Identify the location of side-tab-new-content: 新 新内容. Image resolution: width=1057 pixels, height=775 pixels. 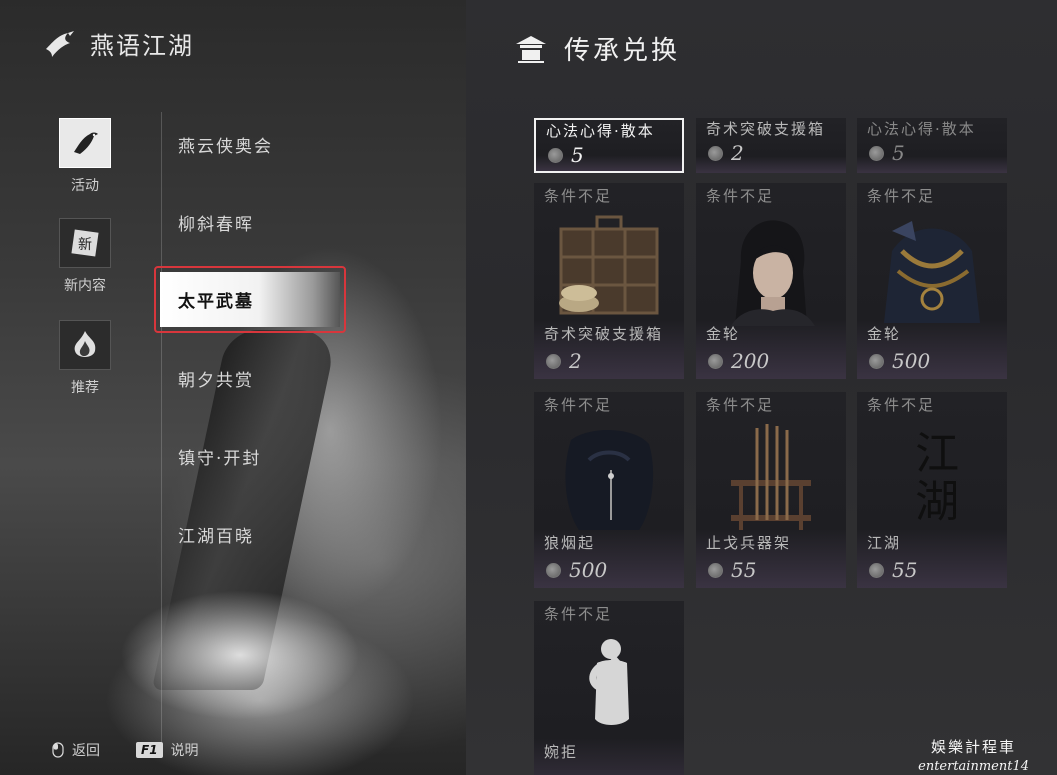
(85, 256).